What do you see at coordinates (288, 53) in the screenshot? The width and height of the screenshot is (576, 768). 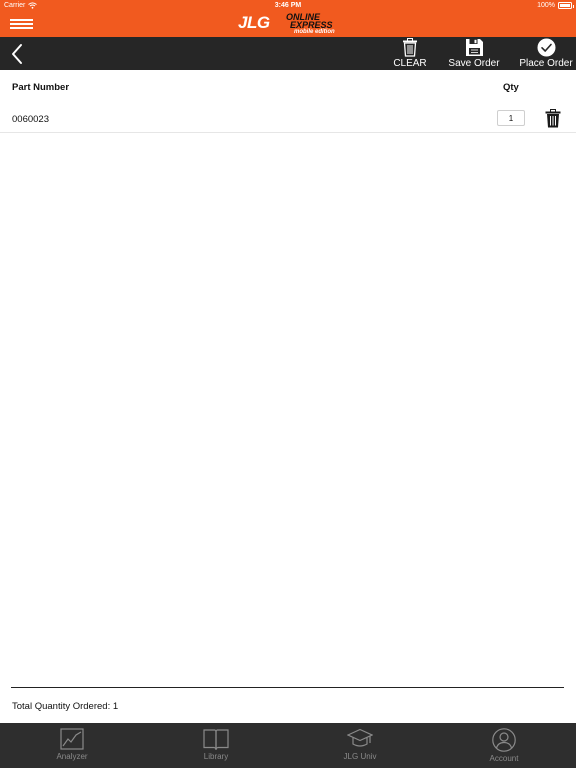 I see `order-toolbar: CLEAR Save Order Place Order` at bounding box center [288, 53].